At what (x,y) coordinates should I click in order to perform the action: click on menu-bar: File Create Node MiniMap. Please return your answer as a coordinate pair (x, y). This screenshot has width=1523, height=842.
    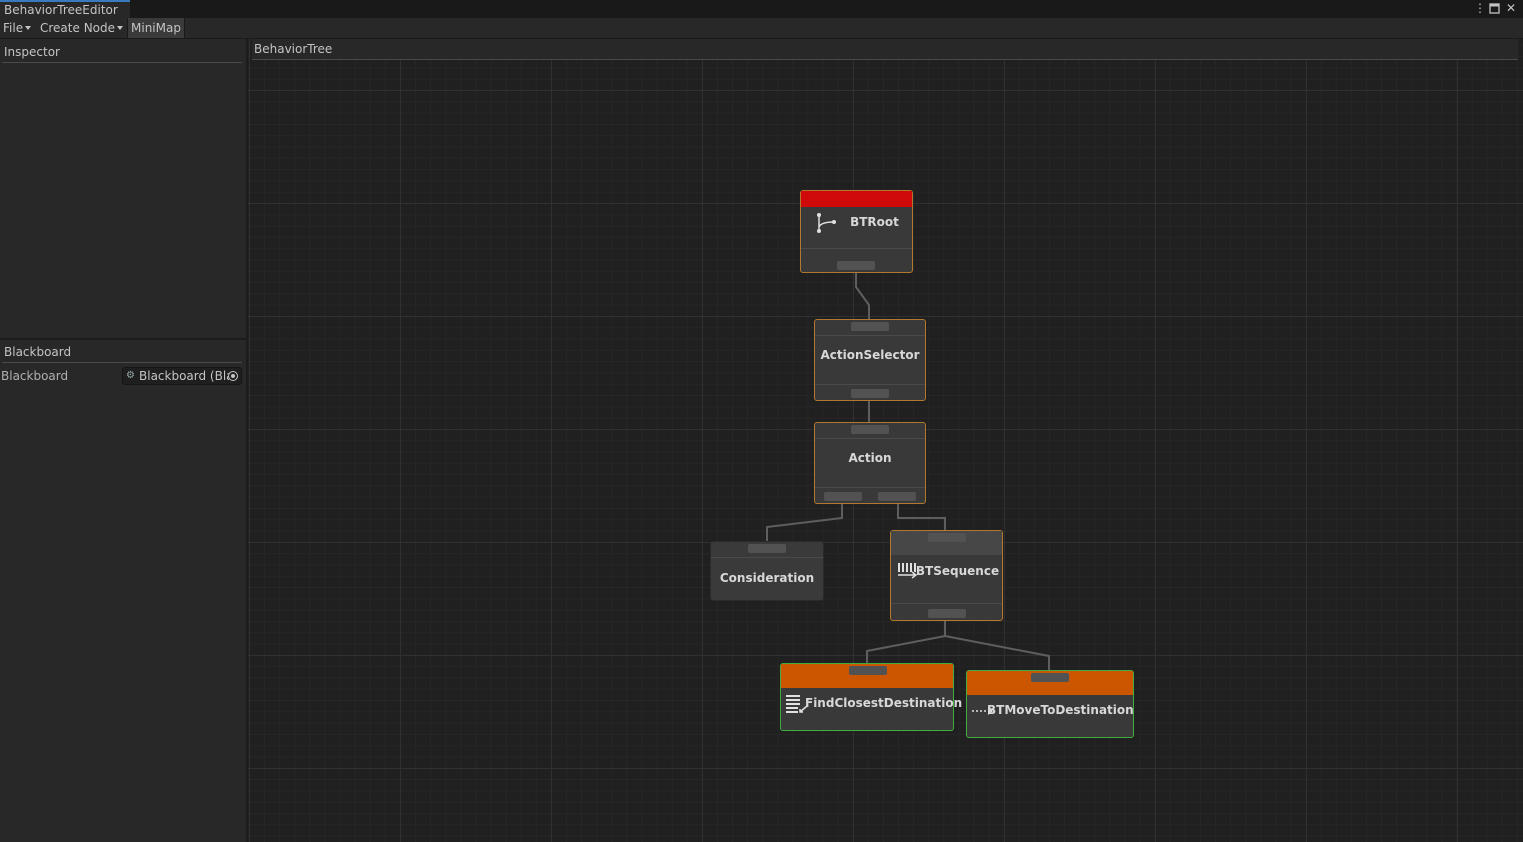
    Looking at the image, I should click on (761, 28).